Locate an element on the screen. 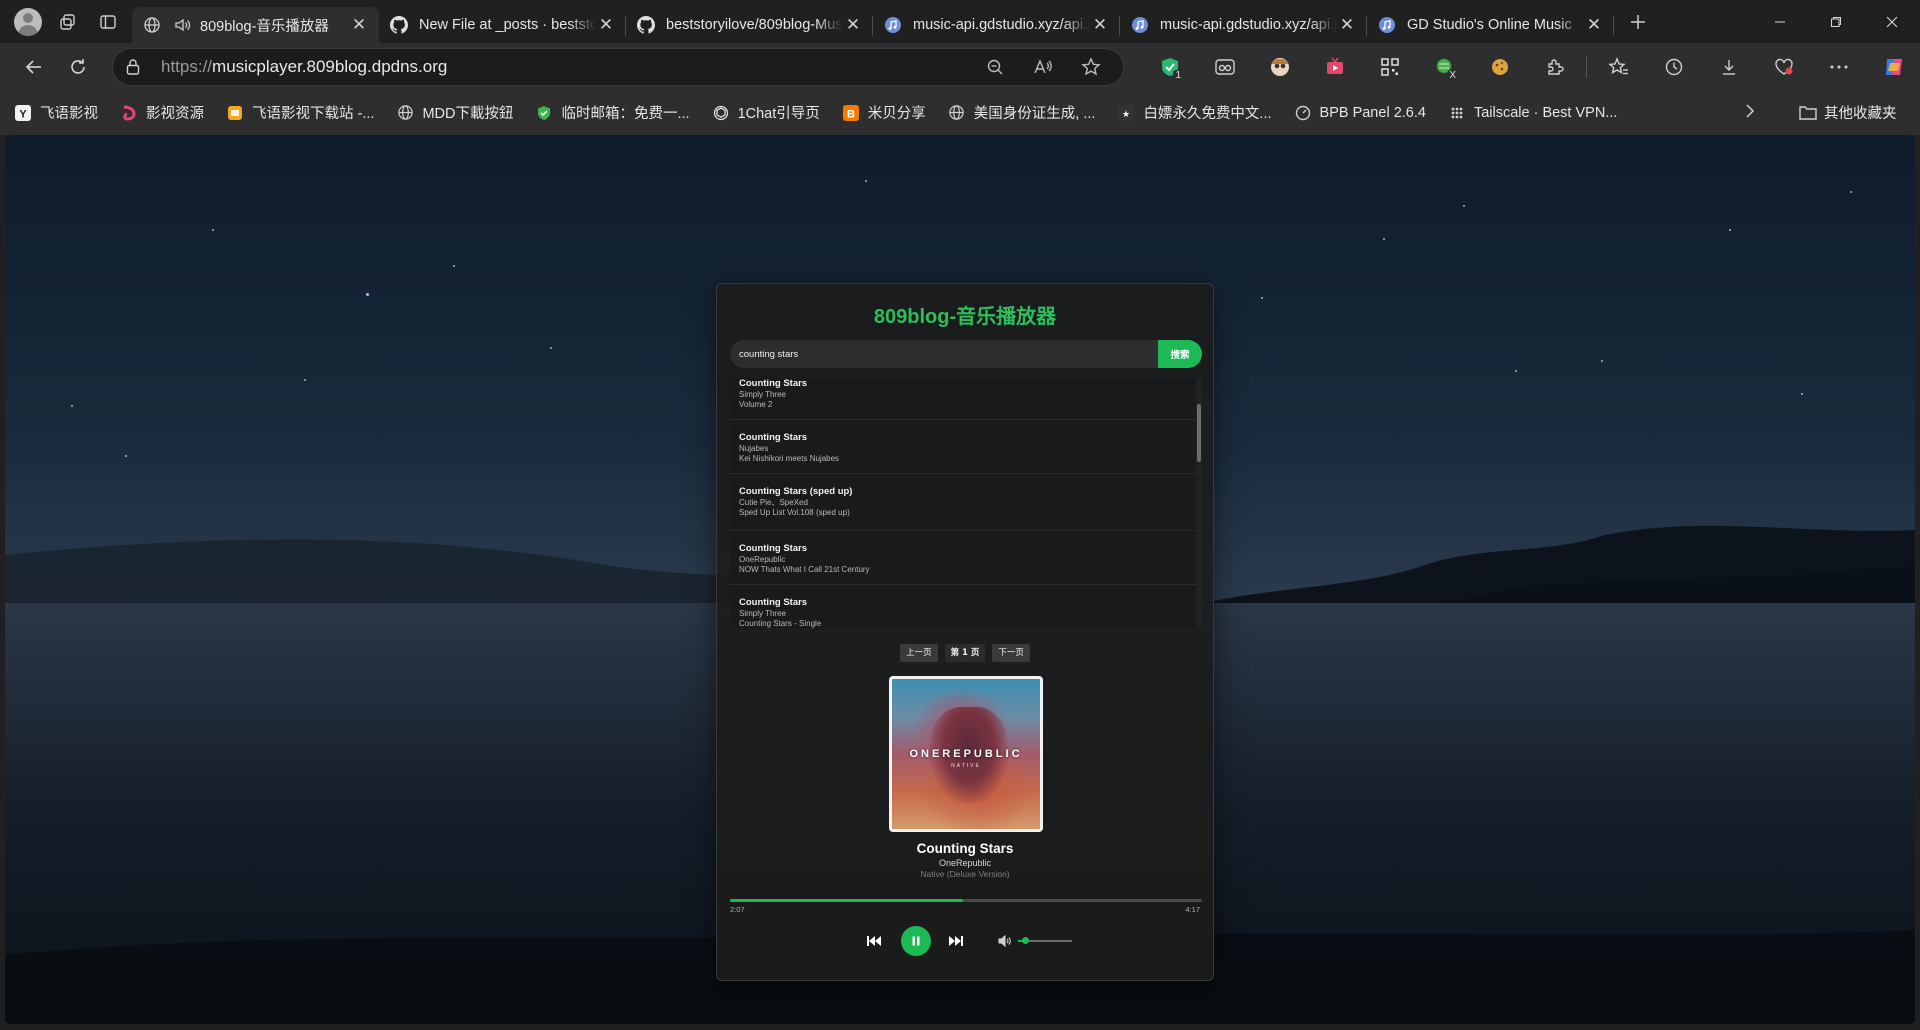  speaker-icon is located at coordinates (182, 25).